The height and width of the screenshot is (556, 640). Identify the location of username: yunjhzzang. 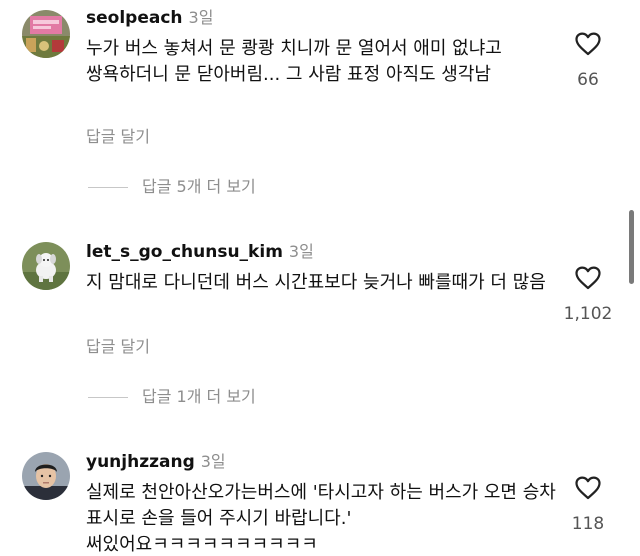
(140, 462).